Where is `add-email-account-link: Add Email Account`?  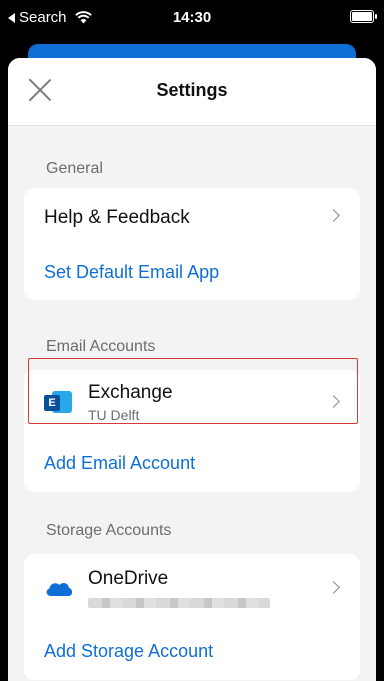
add-email-account-link: Add Email Account is located at coordinates (192, 463).